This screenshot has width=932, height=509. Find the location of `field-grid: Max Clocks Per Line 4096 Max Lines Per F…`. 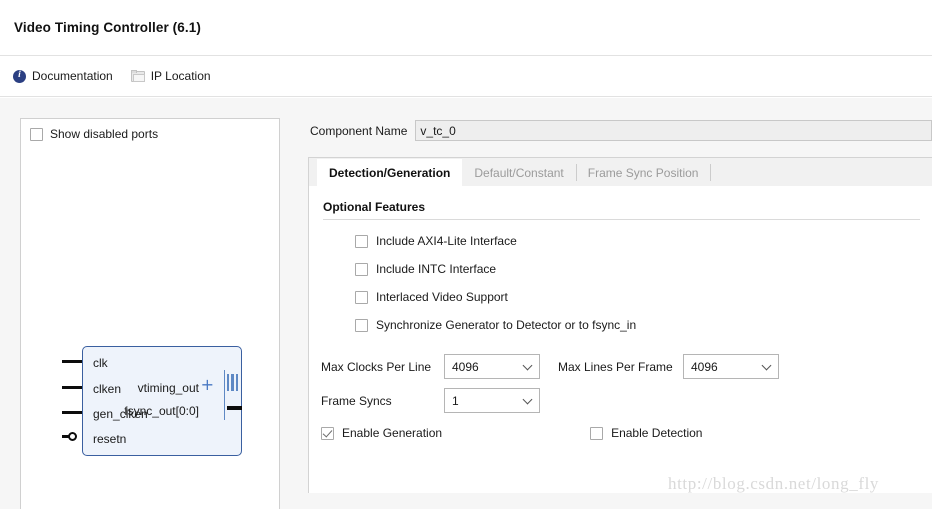

field-grid: Max Clocks Per Line 4096 Max Lines Per F… is located at coordinates (626, 383).